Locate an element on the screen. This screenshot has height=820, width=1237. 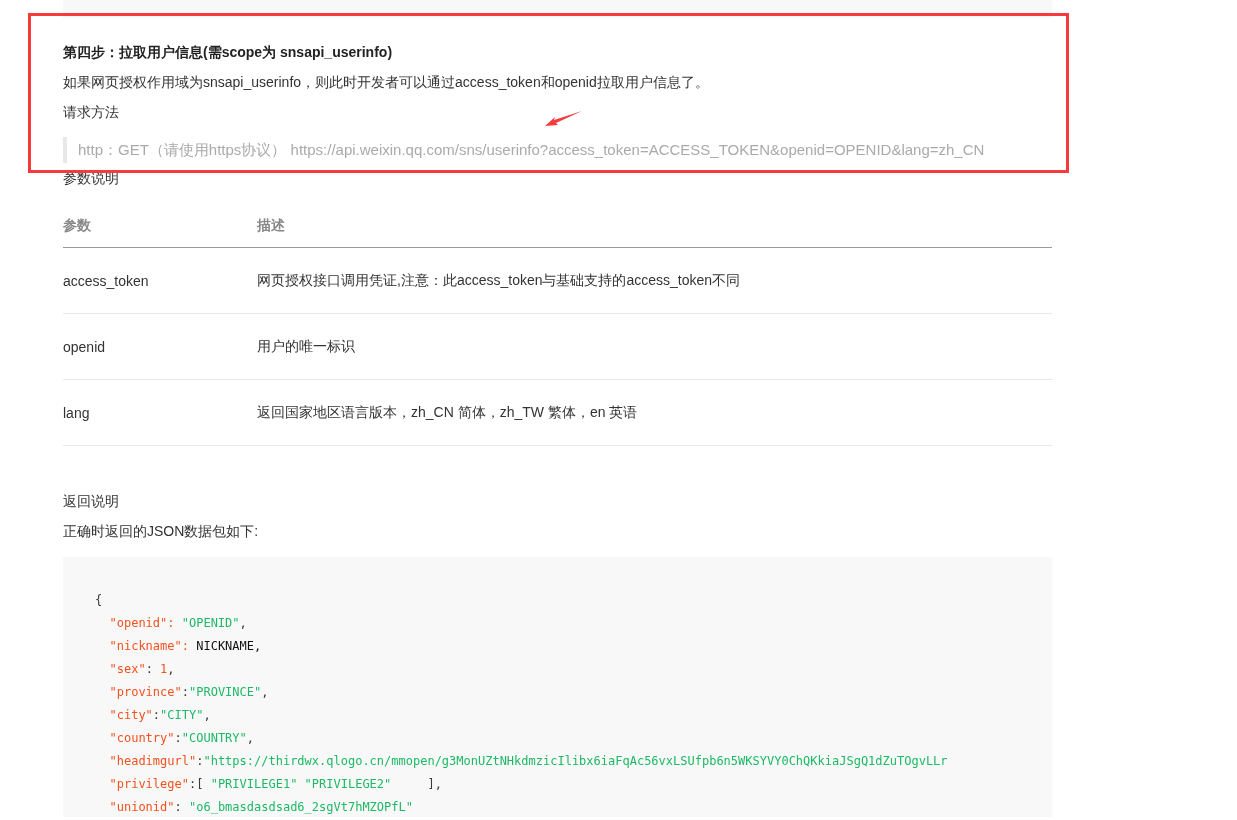
code-line: "nickname": NICKNAME, is located at coordinates (185, 646).